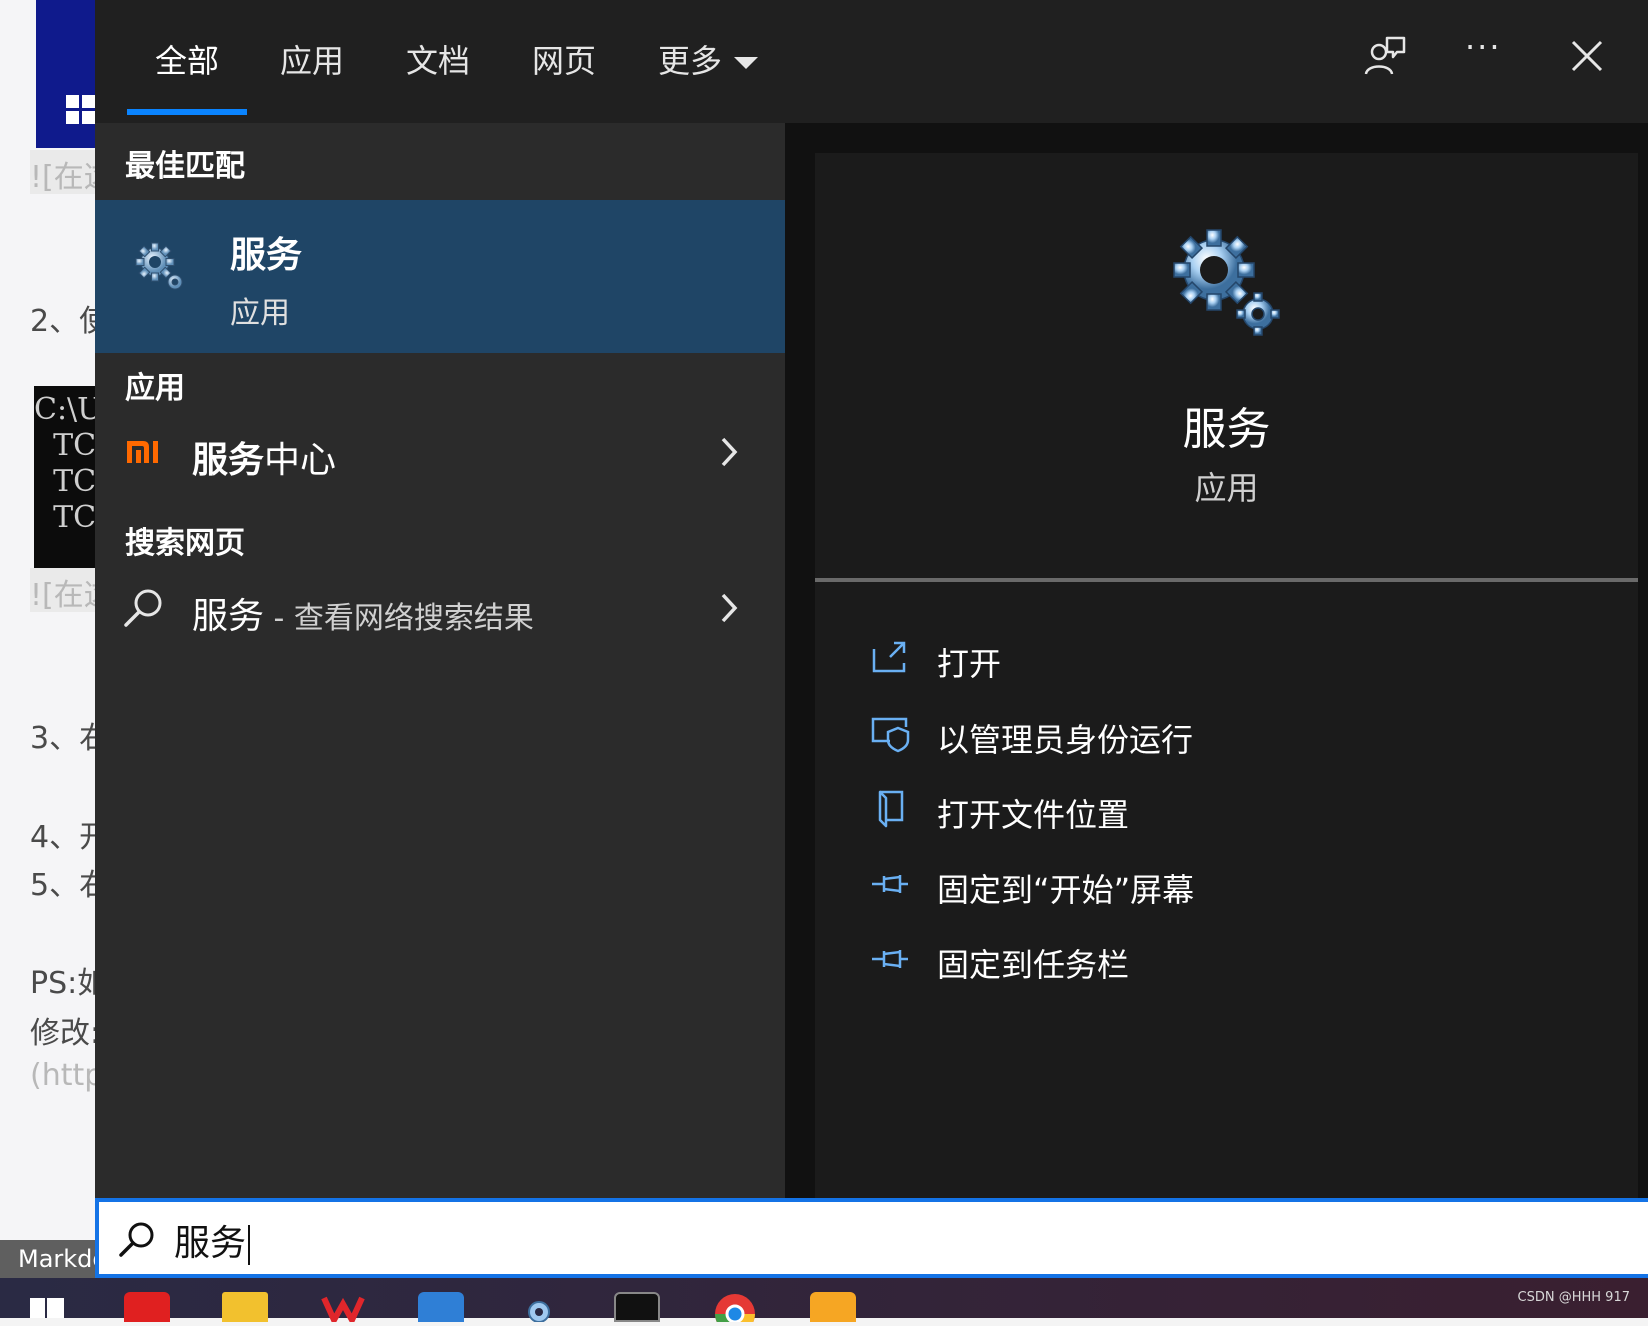 This screenshot has height=1326, width=1648. Describe the element at coordinates (81, 110) in the screenshot. I see `windows-logo-icon` at that location.